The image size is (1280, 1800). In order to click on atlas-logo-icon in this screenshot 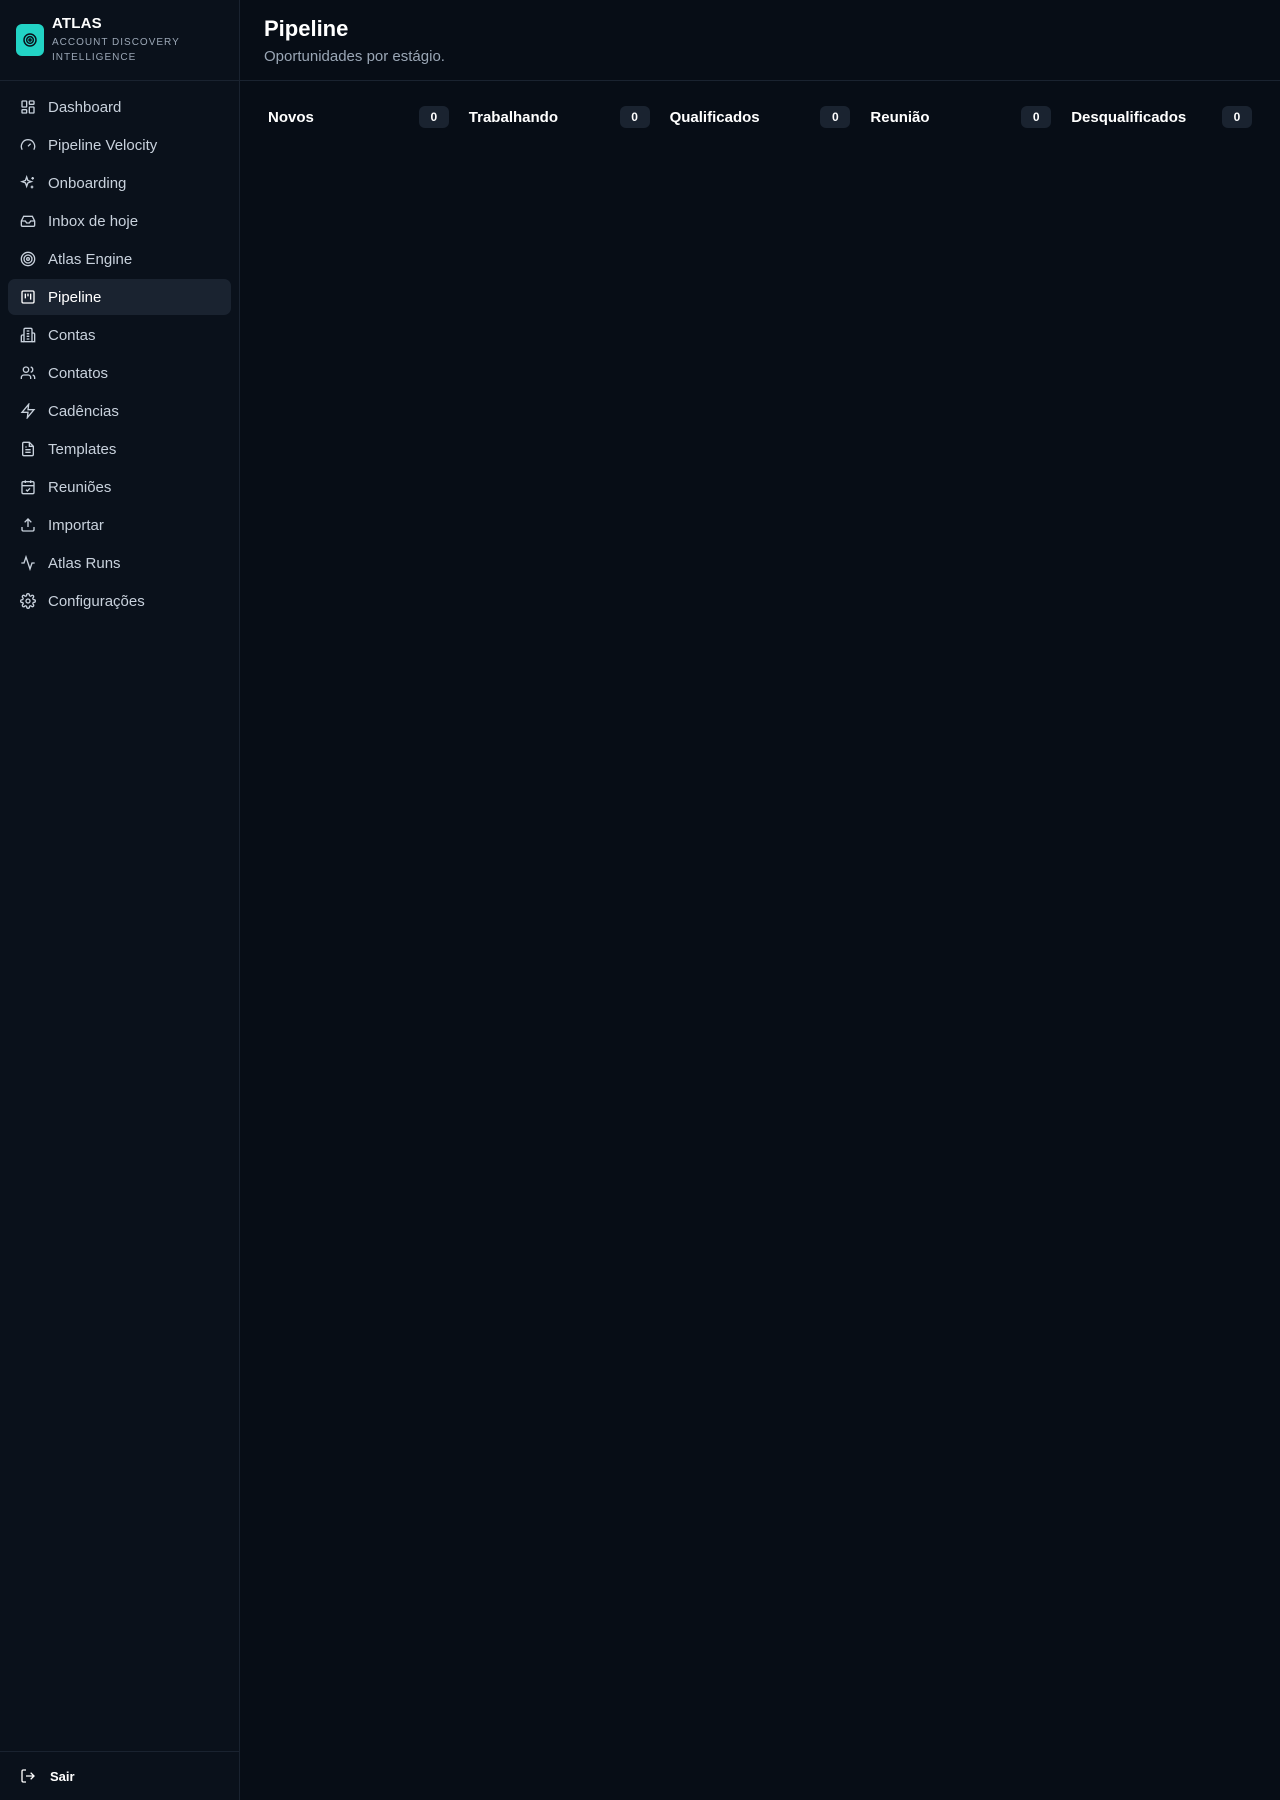, I will do `click(30, 40)`.